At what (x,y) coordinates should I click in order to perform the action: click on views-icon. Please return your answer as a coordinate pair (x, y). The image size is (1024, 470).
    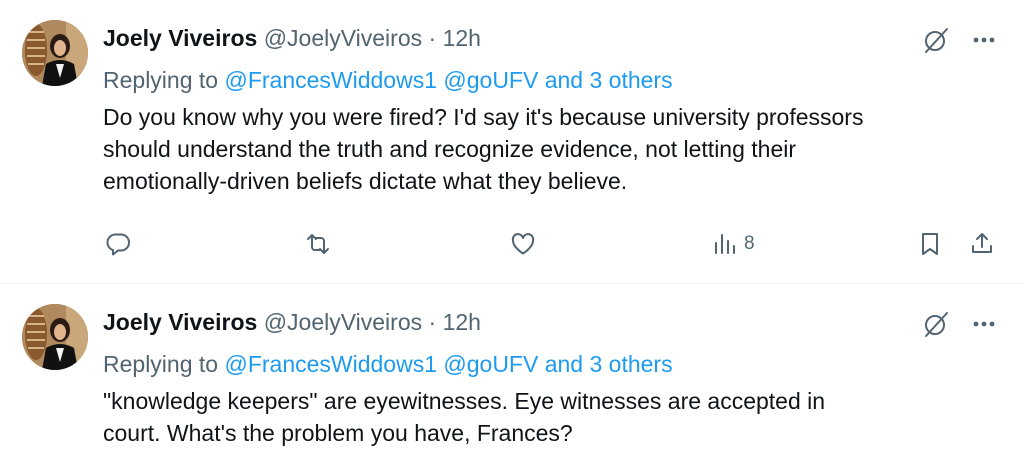
    Looking at the image, I should click on (725, 244).